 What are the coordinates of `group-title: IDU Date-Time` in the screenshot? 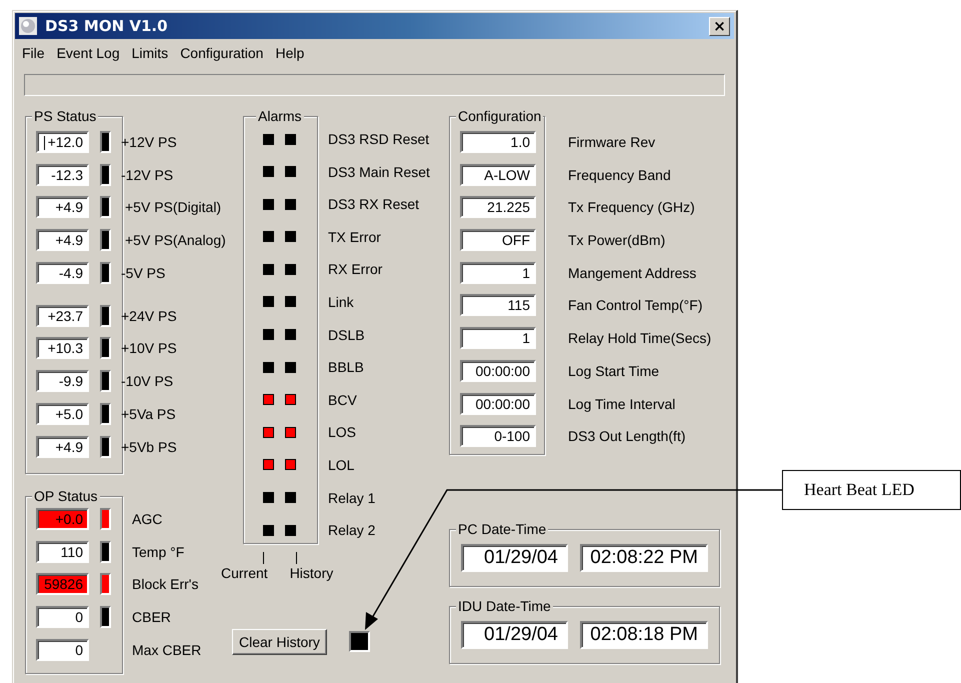 It's located at (504, 606).